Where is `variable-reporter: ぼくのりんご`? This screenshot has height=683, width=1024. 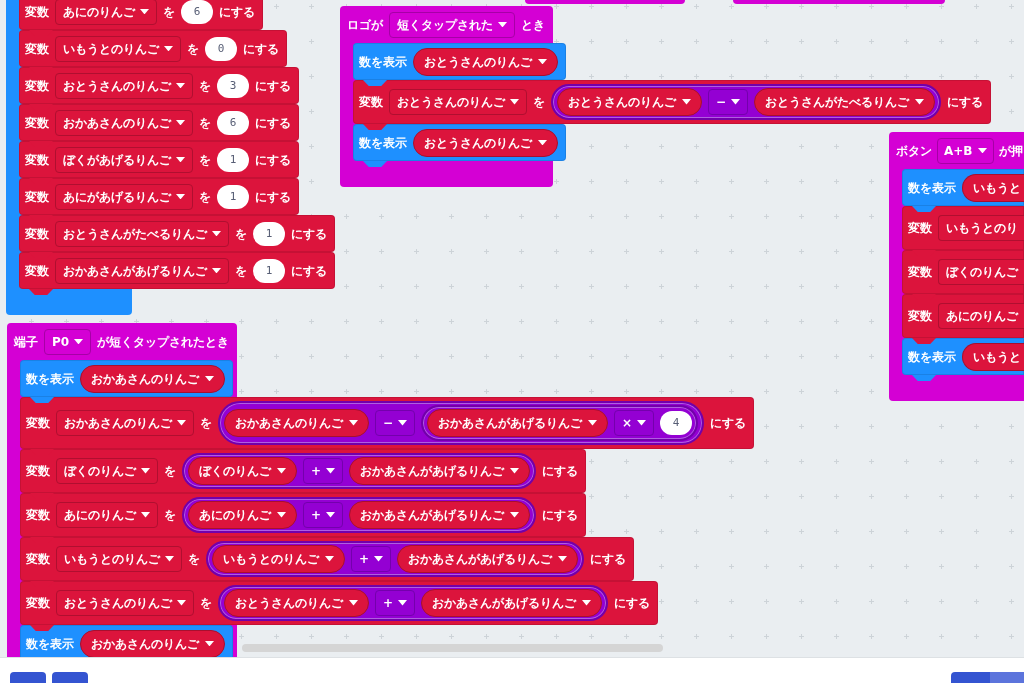
variable-reporter: ぼくのりんご is located at coordinates (242, 471).